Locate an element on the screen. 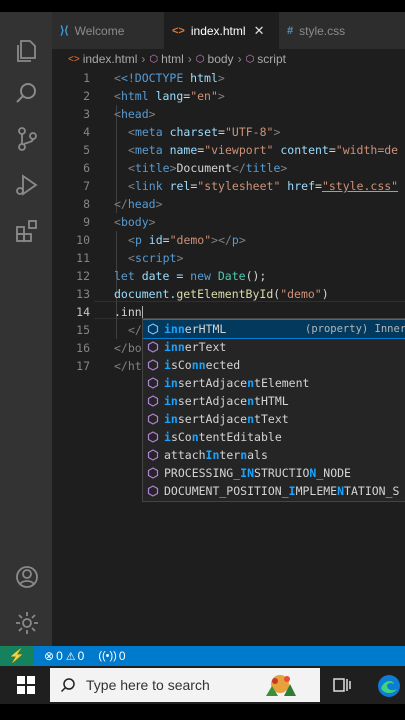 The width and height of the screenshot is (405, 720). code-line-11: <script> is located at coordinates (156, 258).